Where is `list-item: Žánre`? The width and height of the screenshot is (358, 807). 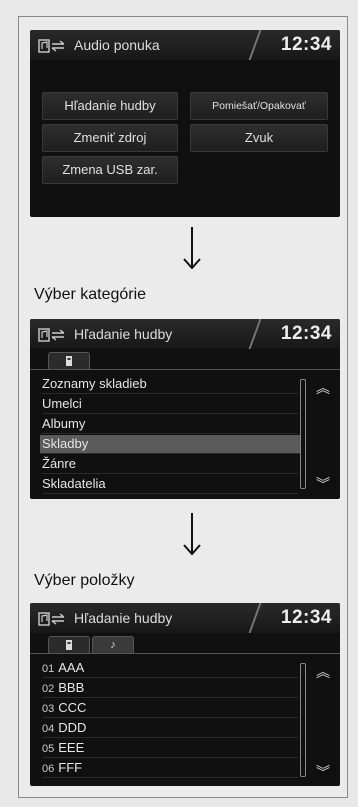
list-item: Žánre is located at coordinates (170, 464).